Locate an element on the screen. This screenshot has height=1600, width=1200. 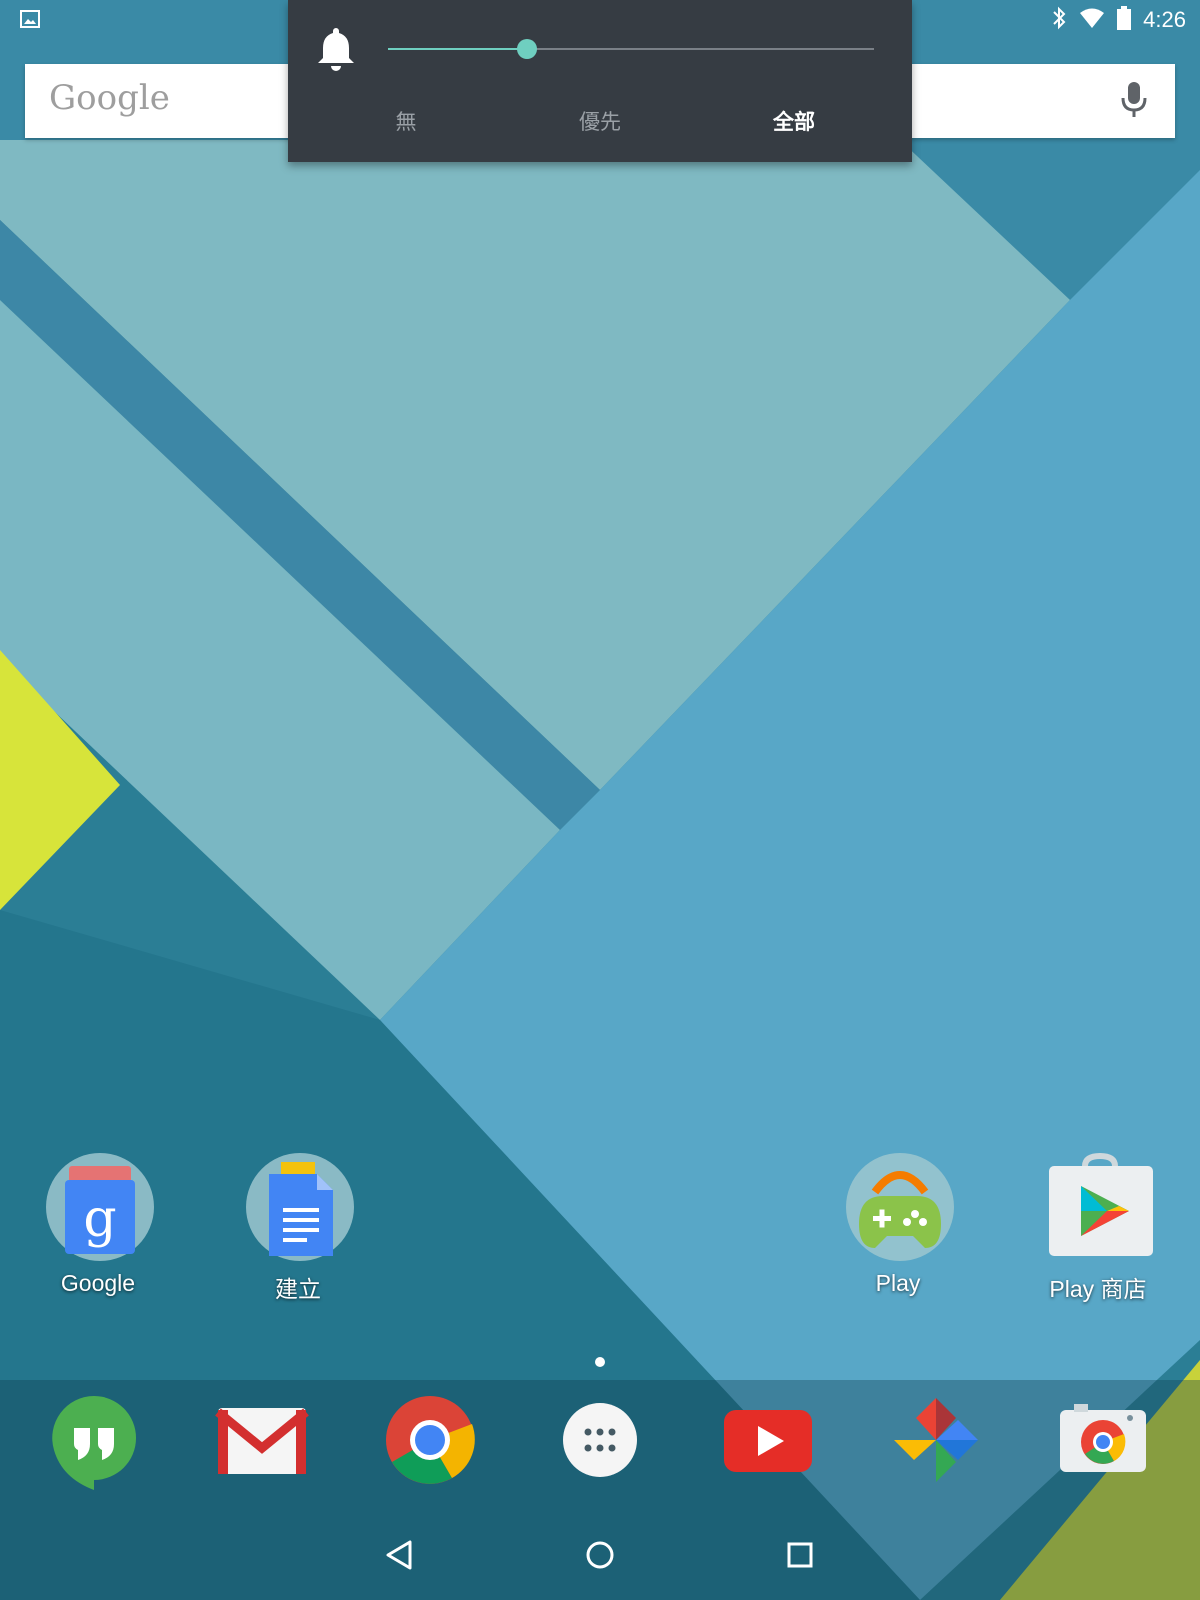
volume-slider-fill is located at coordinates (458, 49).